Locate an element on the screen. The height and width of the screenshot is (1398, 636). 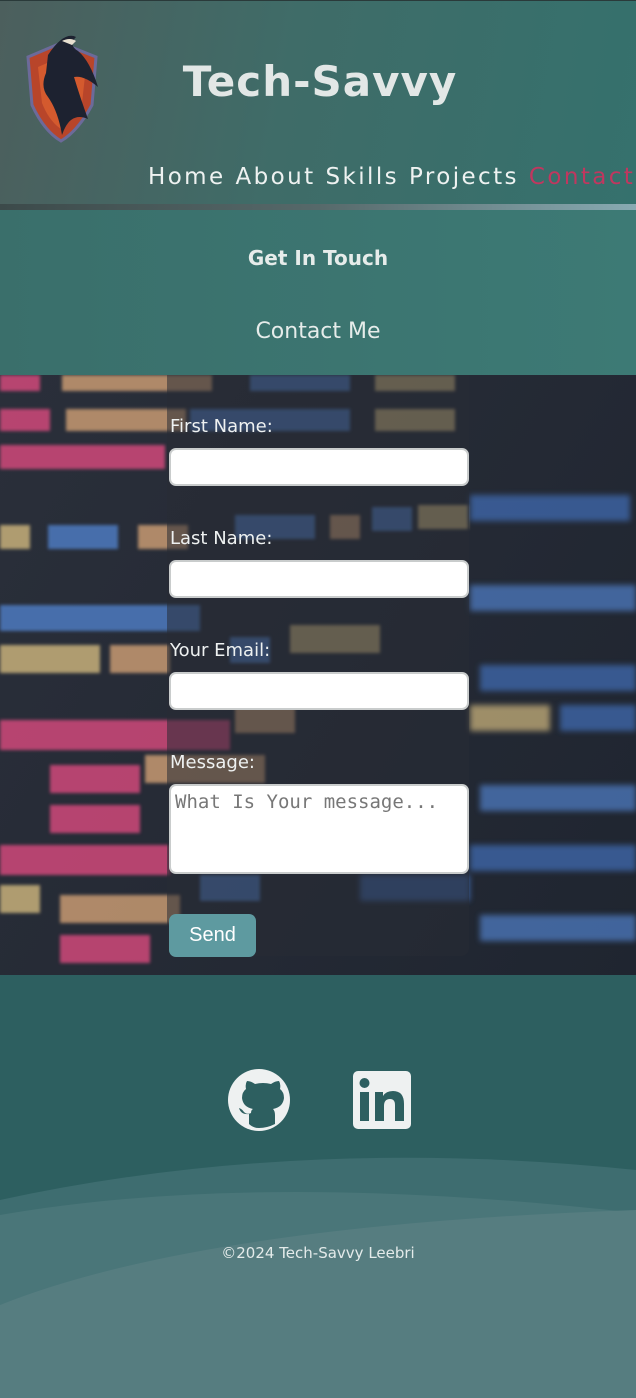
email-input is located at coordinates (319, 691).